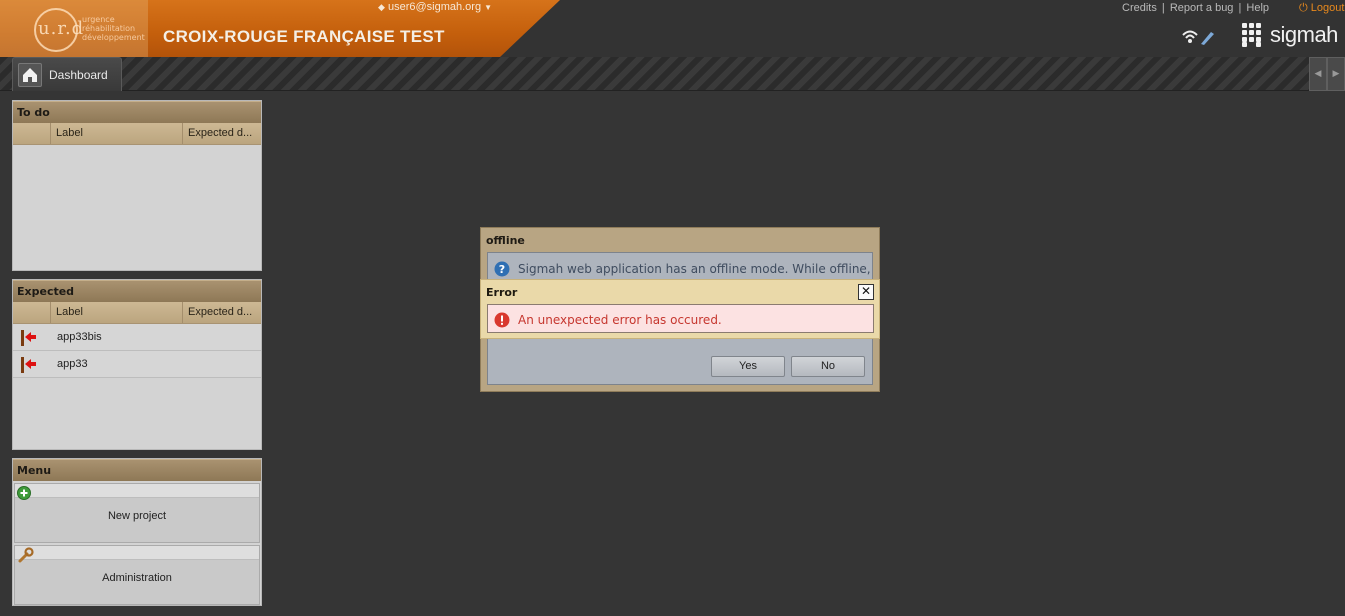 Image resolution: width=1345 pixels, height=616 pixels. What do you see at coordinates (381, 7) in the screenshot?
I see `user-gear-icon: ◆` at bounding box center [381, 7].